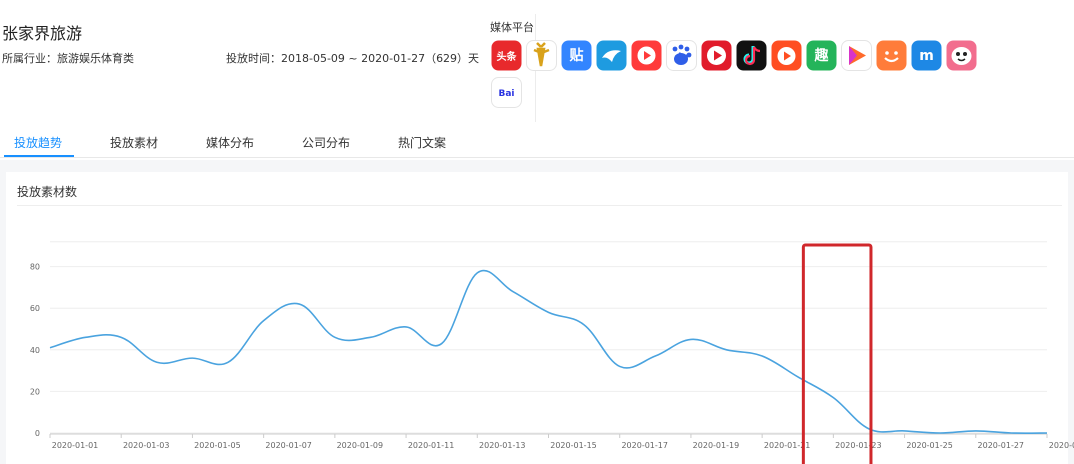  What do you see at coordinates (644, 445) in the screenshot?
I see `x-tick-label: 2020-01-17` at bounding box center [644, 445].